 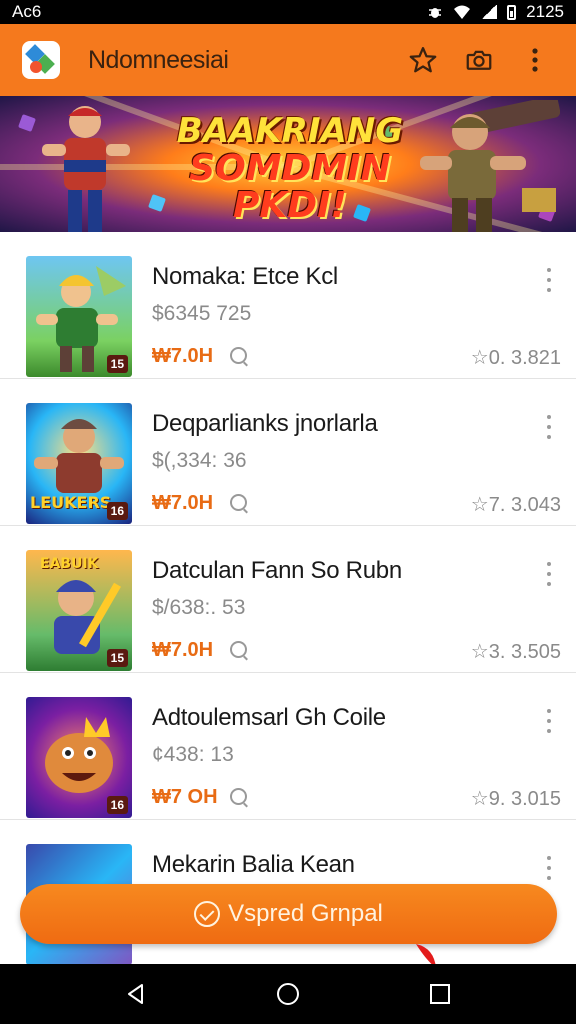 I want to click on bug-icon, so click(x=435, y=13).